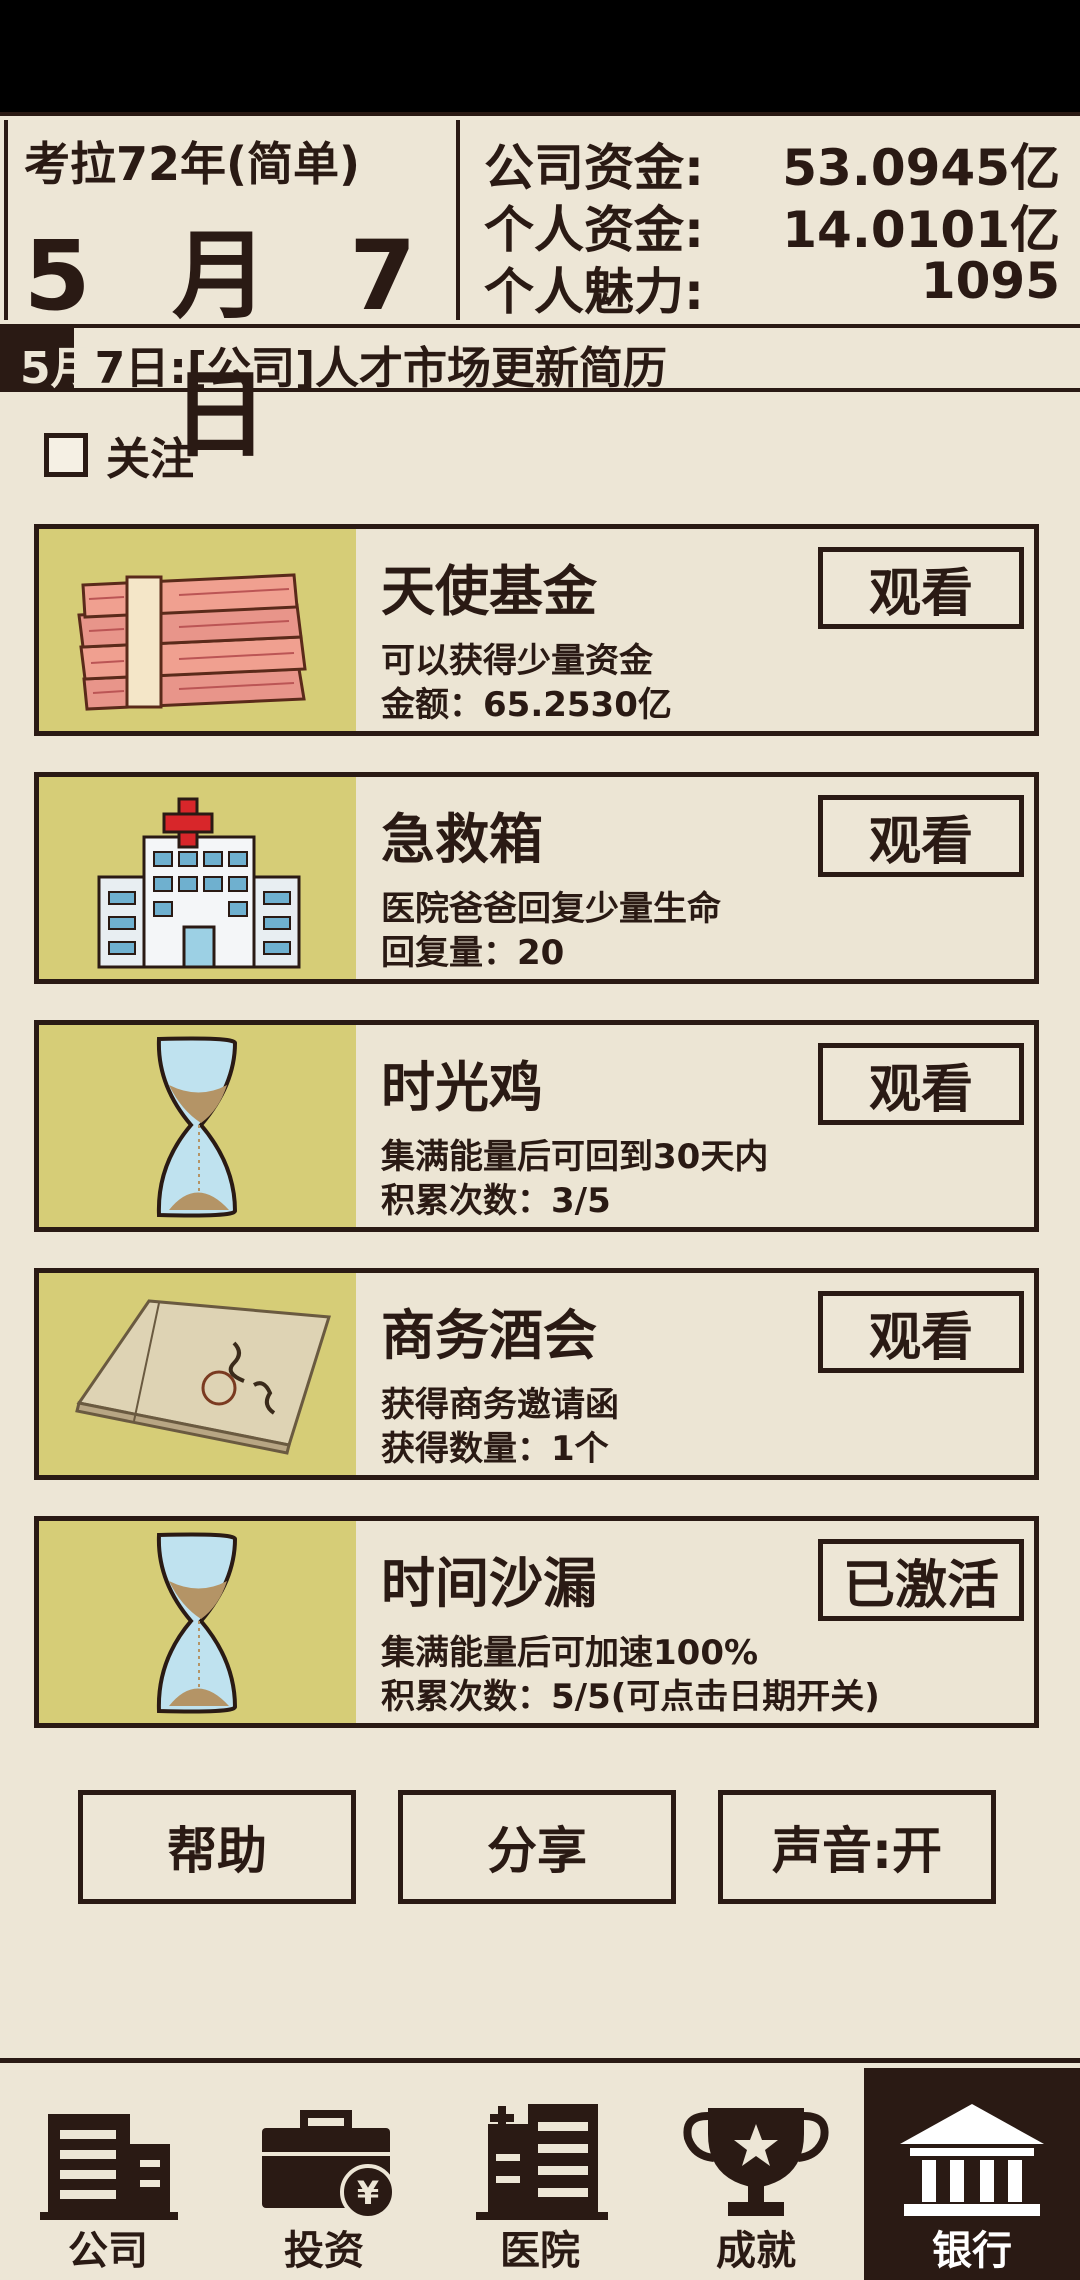 The height and width of the screenshot is (2280, 1080). What do you see at coordinates (489, 1583) in the screenshot?
I see `card-title: 时间沙漏` at bounding box center [489, 1583].